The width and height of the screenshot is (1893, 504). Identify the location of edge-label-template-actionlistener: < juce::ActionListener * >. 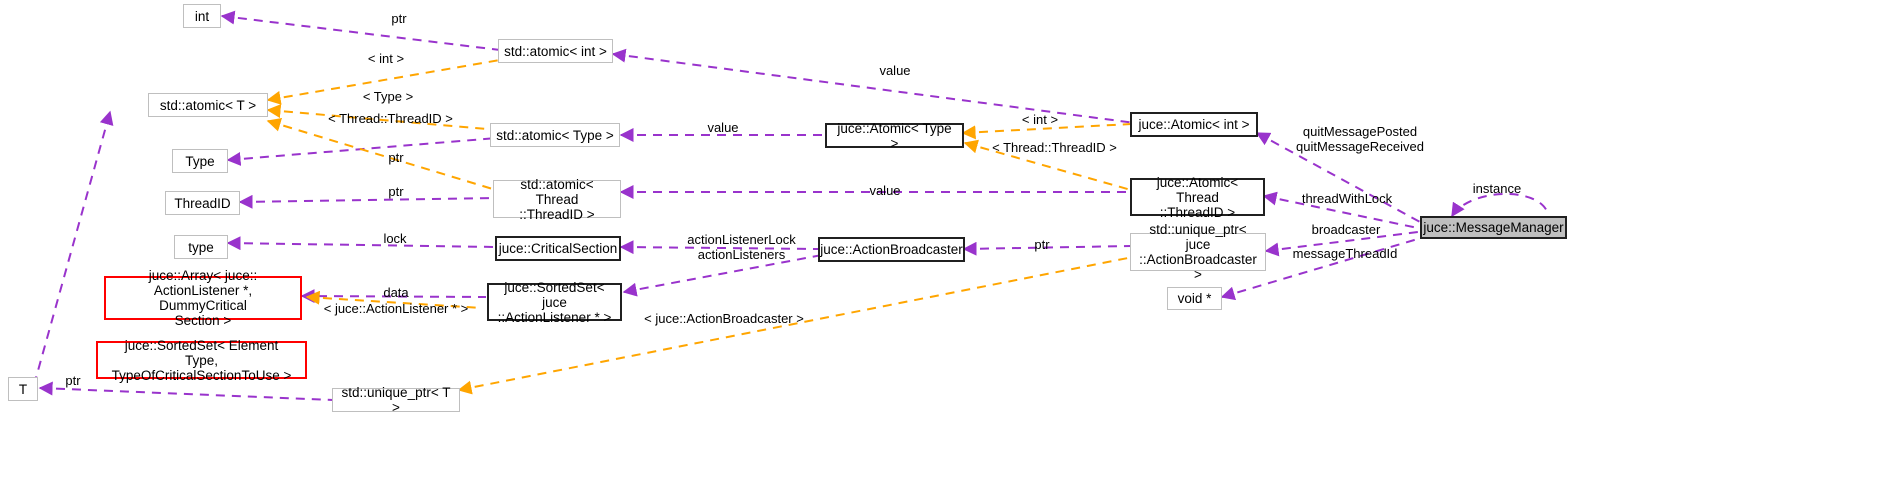
(396, 308).